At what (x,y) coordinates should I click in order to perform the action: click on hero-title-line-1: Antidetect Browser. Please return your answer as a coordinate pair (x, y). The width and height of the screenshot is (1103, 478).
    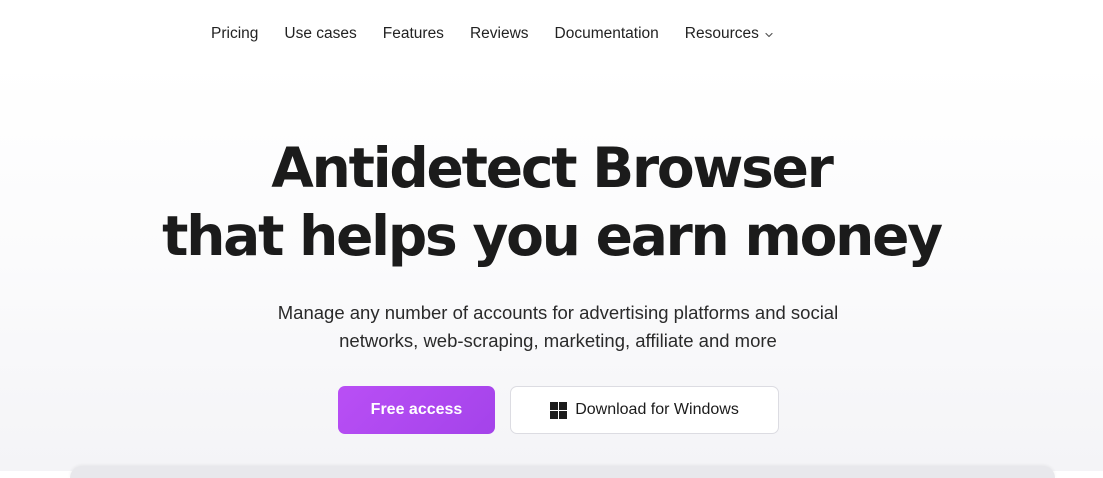
    Looking at the image, I should click on (552, 168).